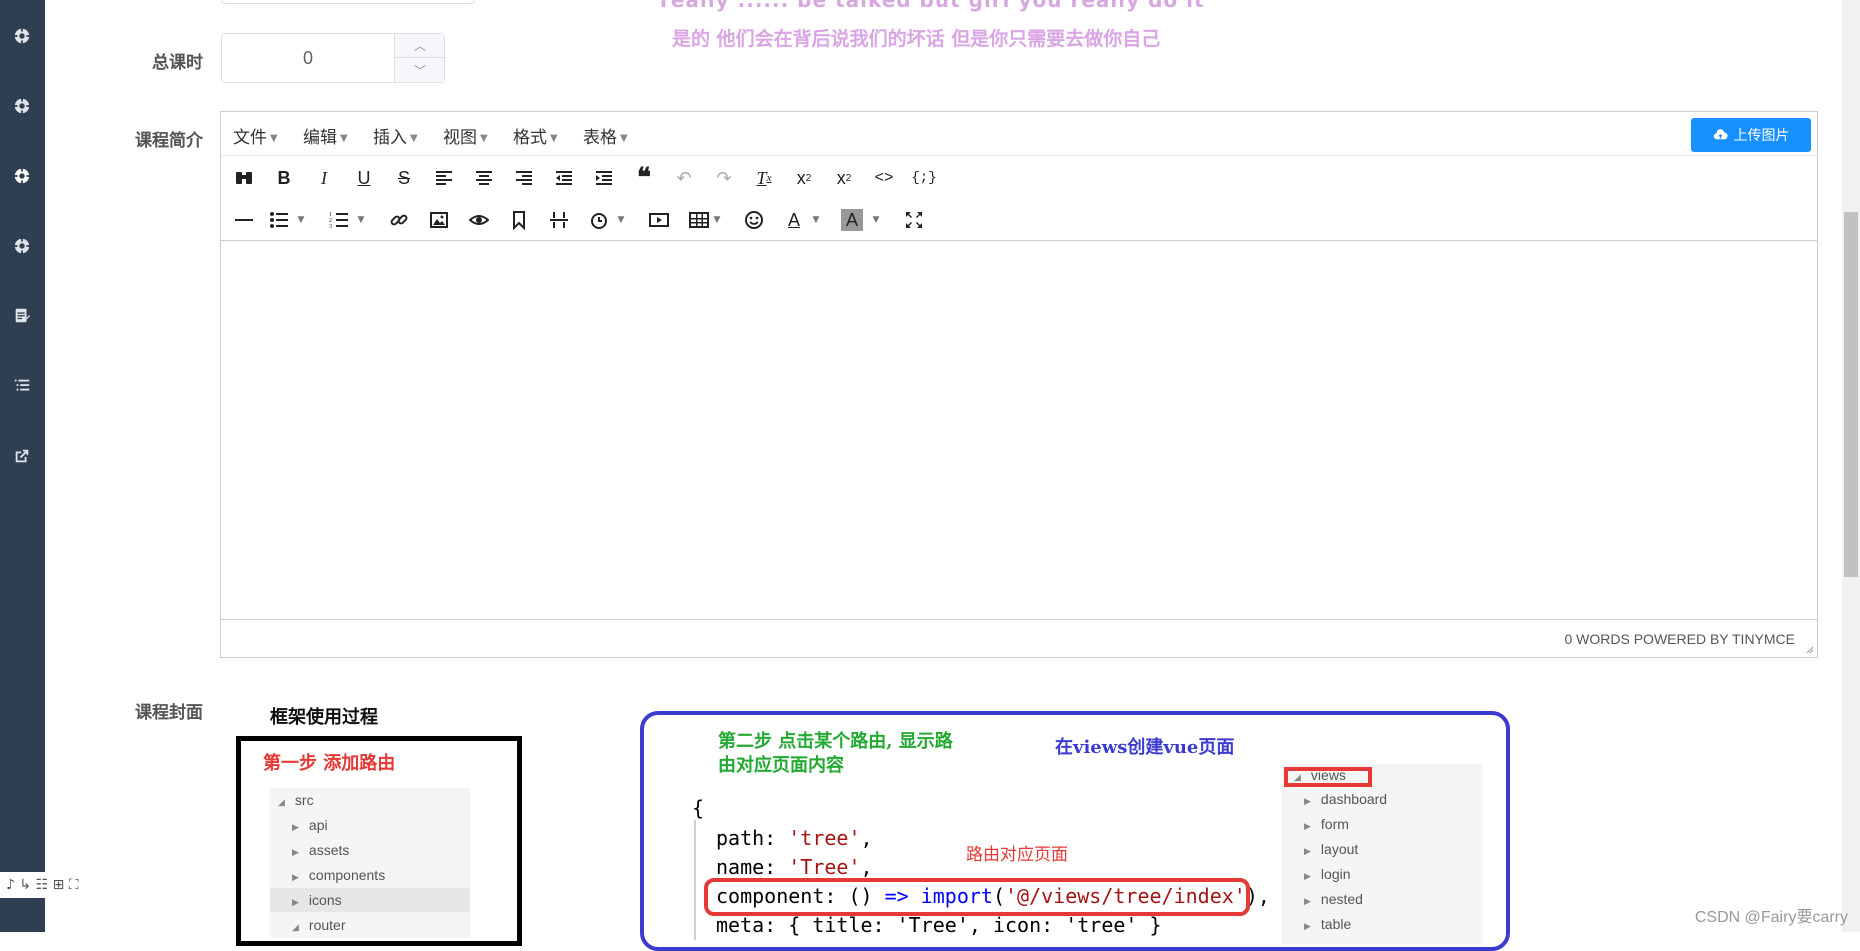 The image size is (1860, 951). Describe the element at coordinates (1809, 649) in the screenshot. I see `resize-handle-icon` at that location.